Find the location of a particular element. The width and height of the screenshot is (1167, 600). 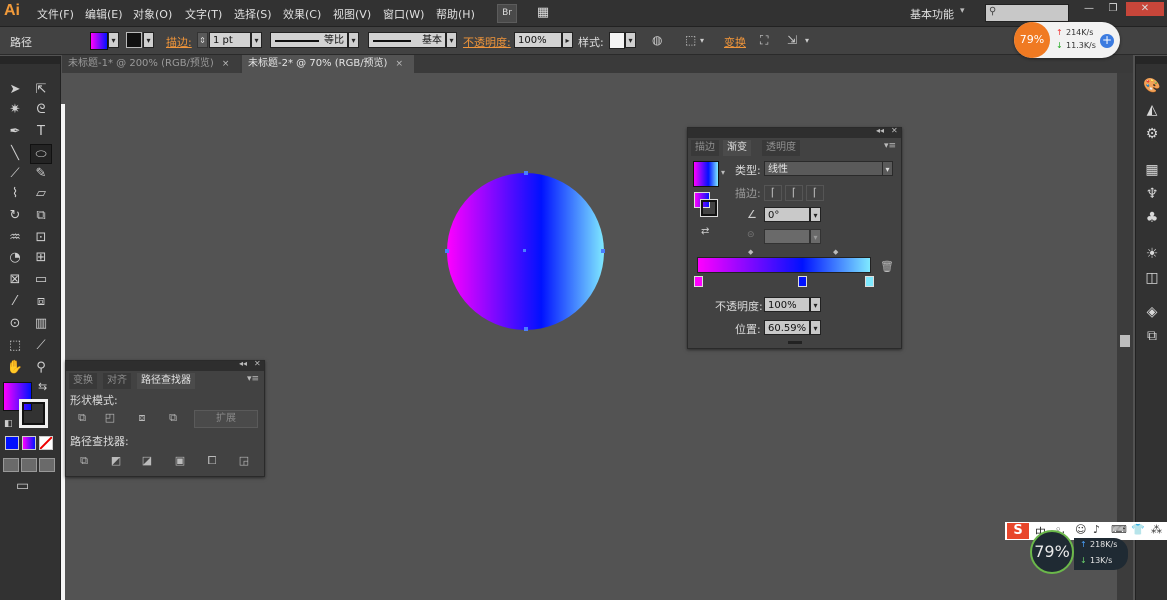

column-graph-tool-icon: ▥ is located at coordinates (41, 324).